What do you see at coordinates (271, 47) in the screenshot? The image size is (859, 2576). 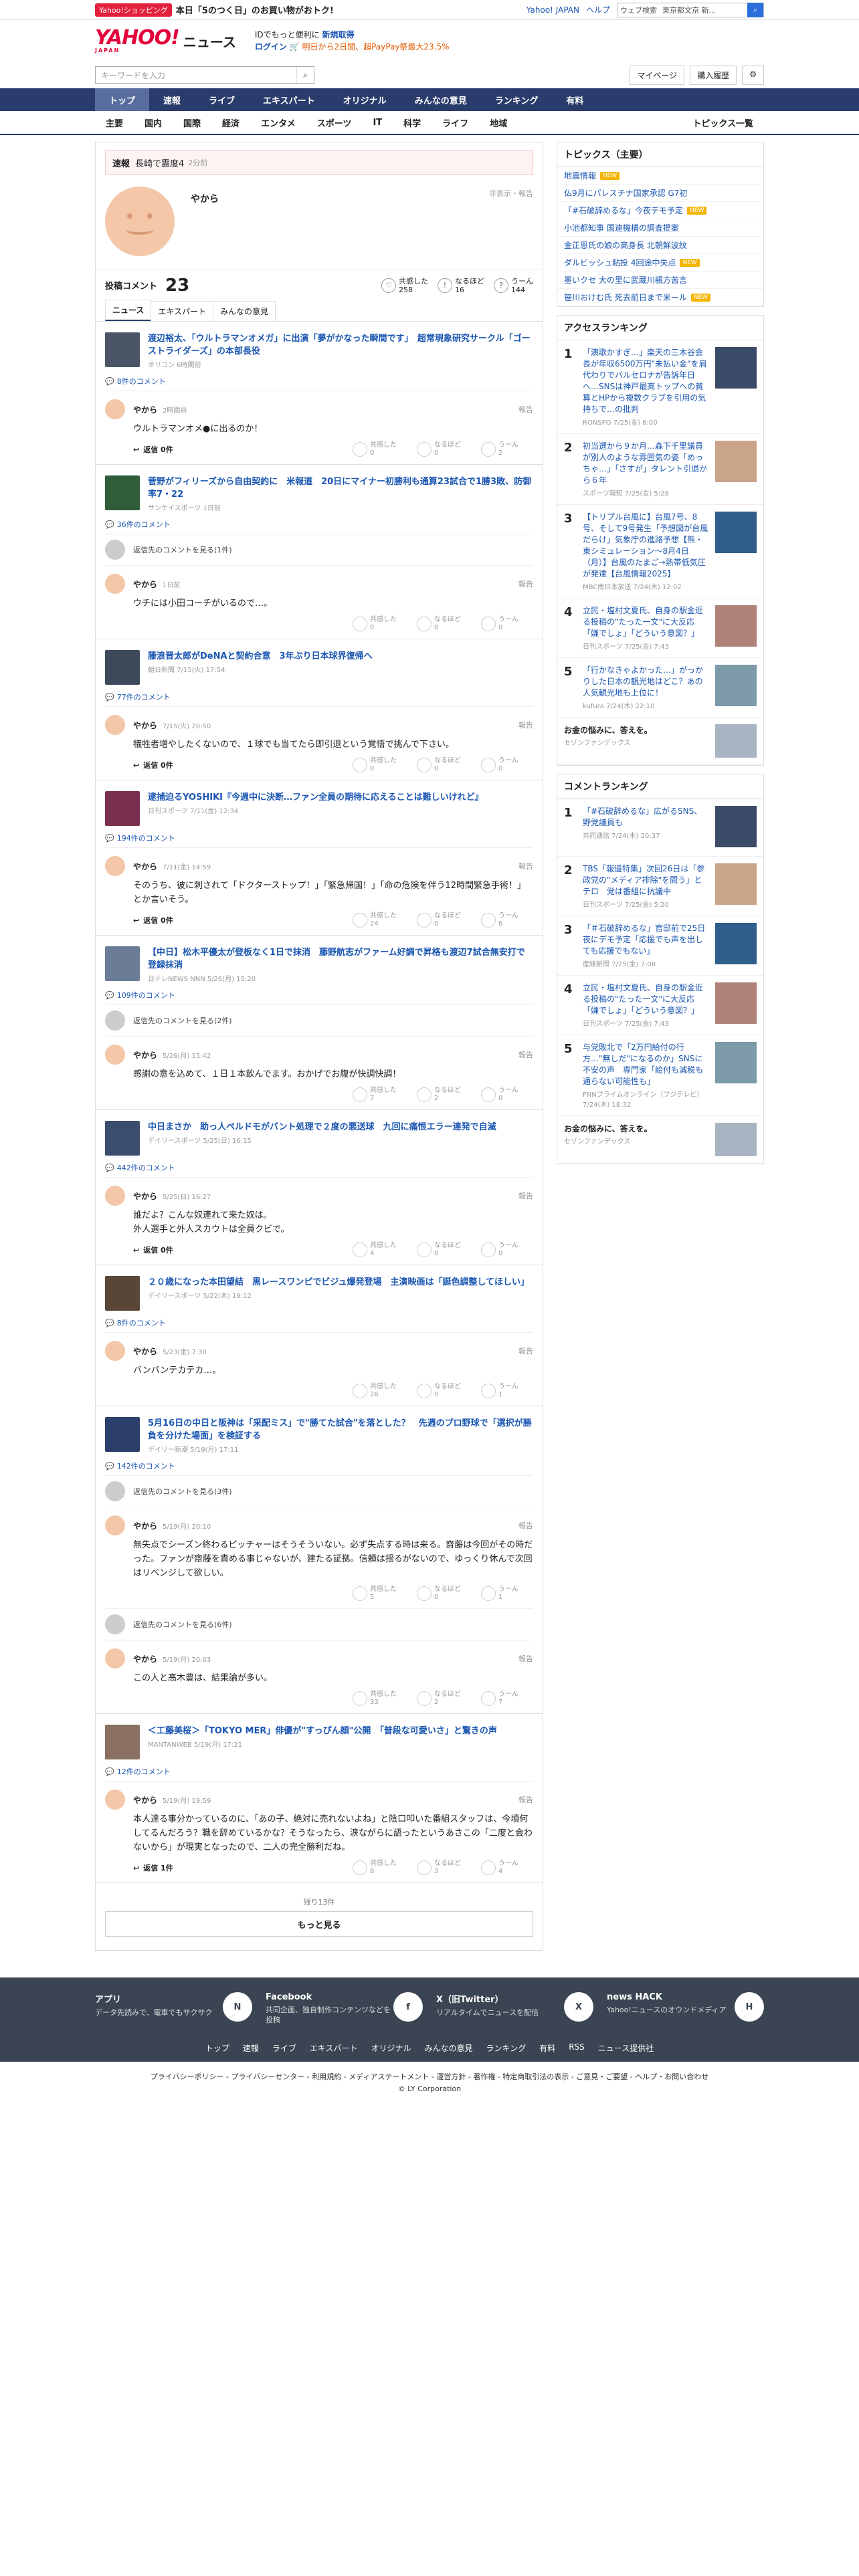 I see `login-link: ログイン` at bounding box center [271, 47].